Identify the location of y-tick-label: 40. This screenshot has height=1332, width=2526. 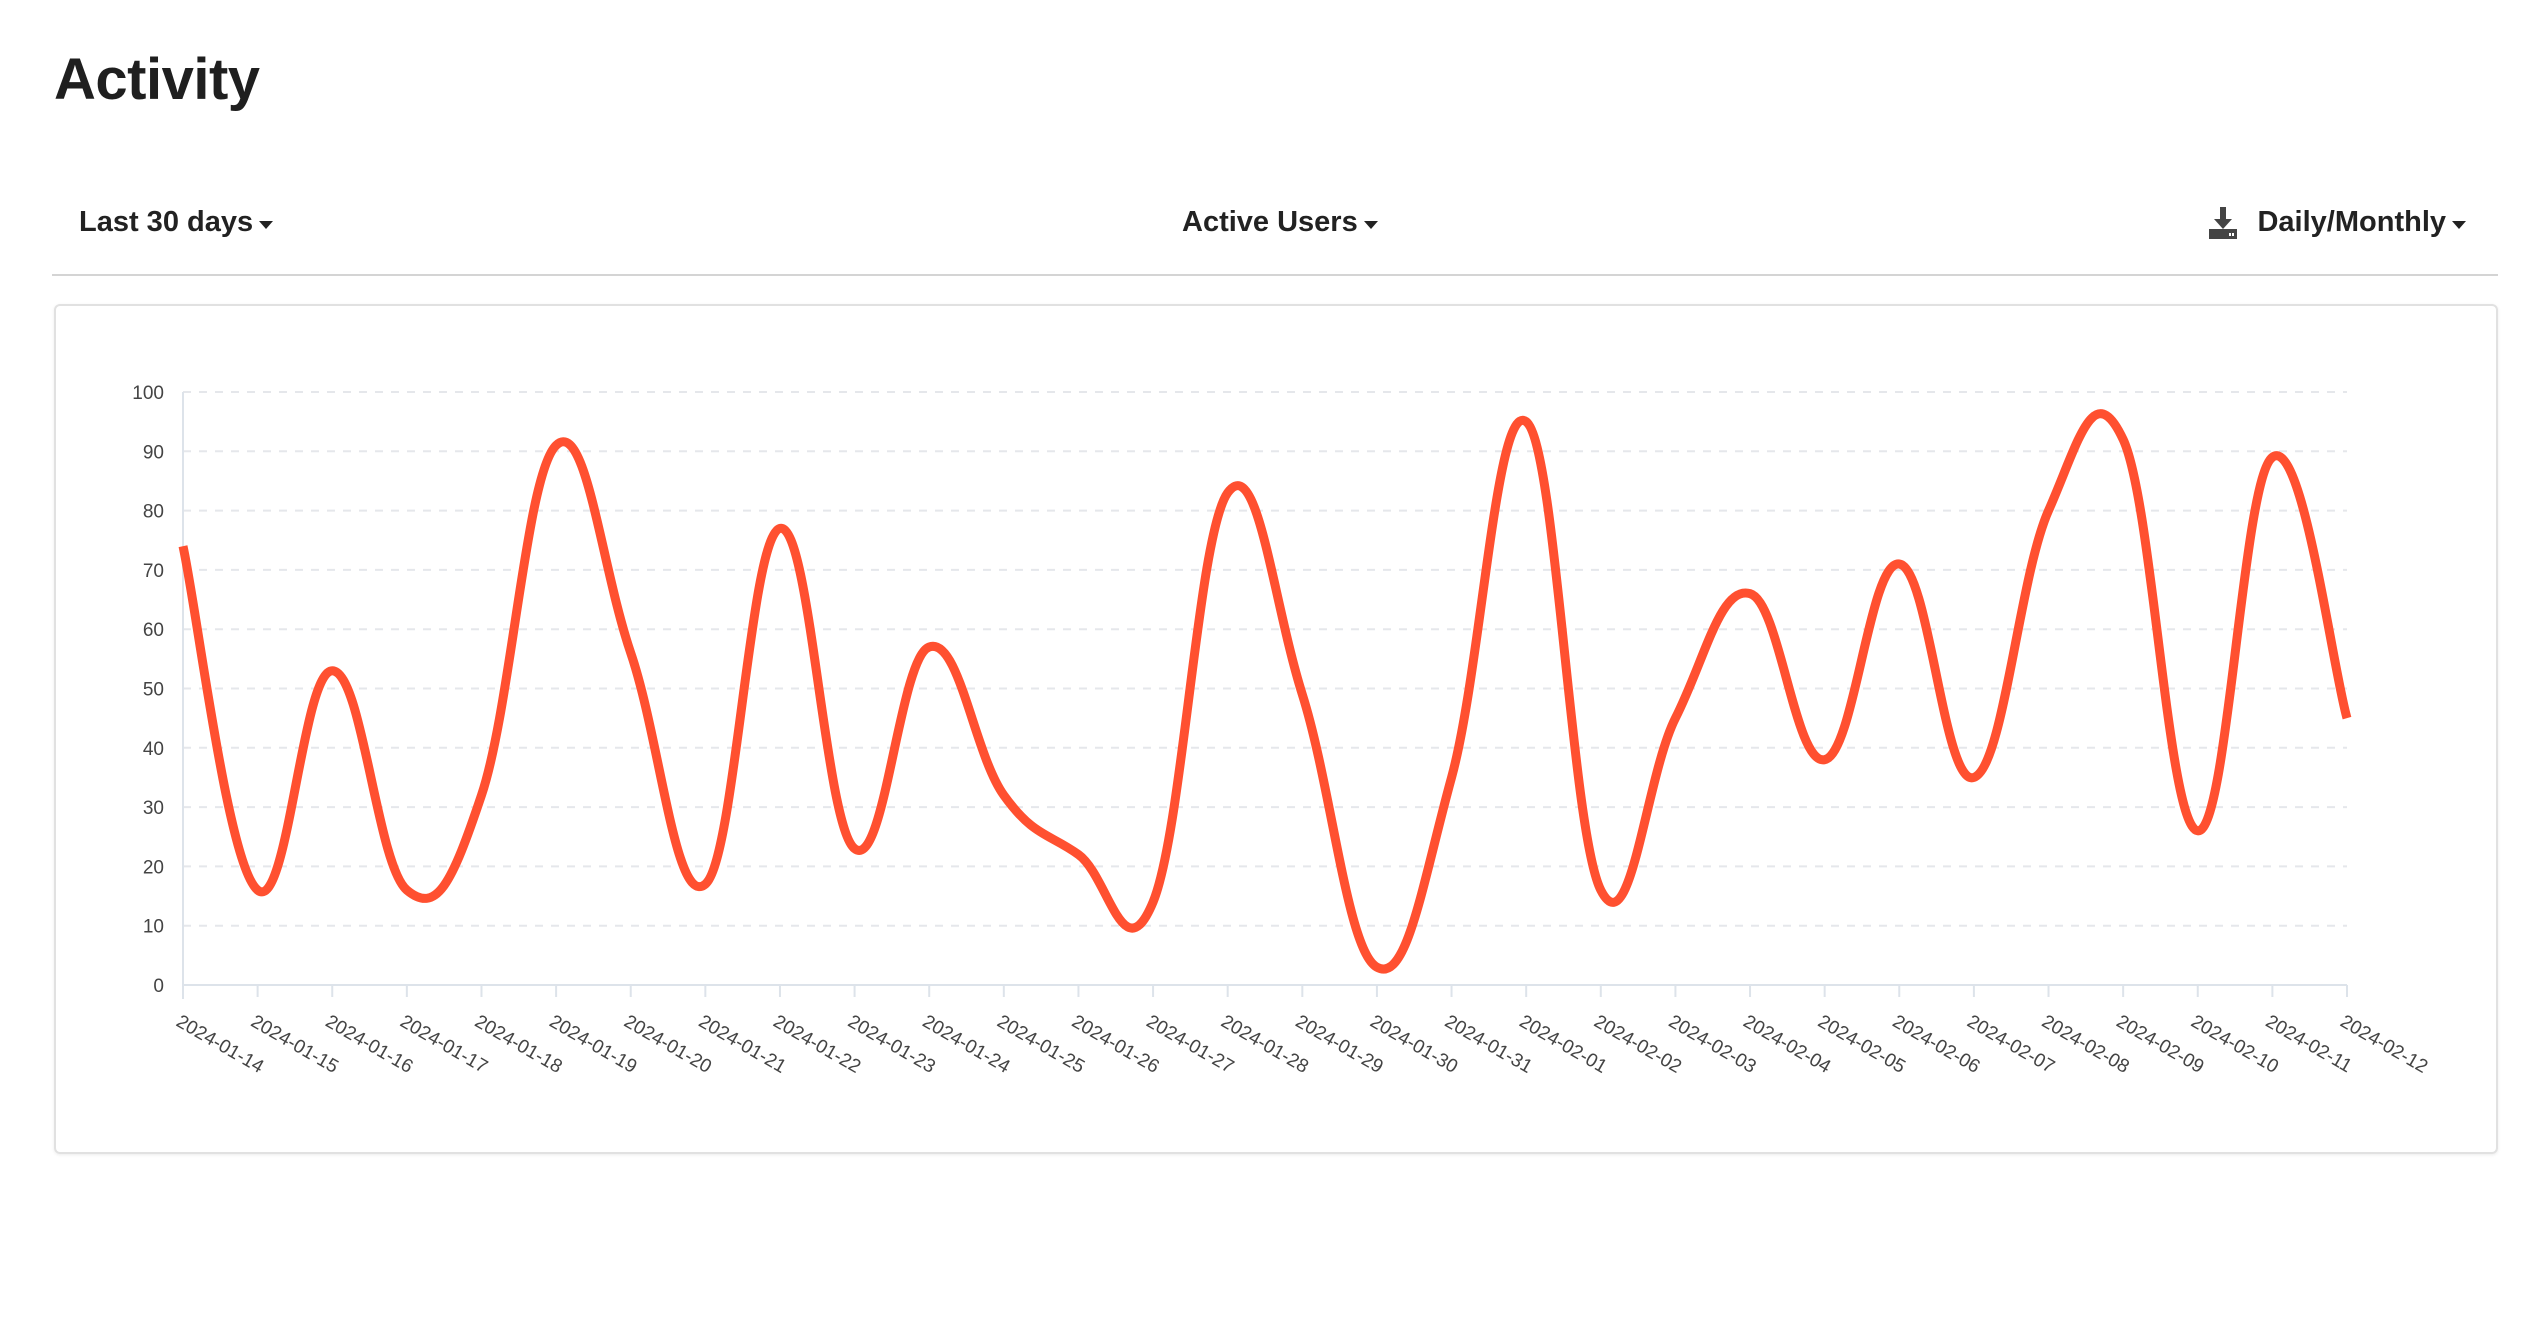
(153, 749).